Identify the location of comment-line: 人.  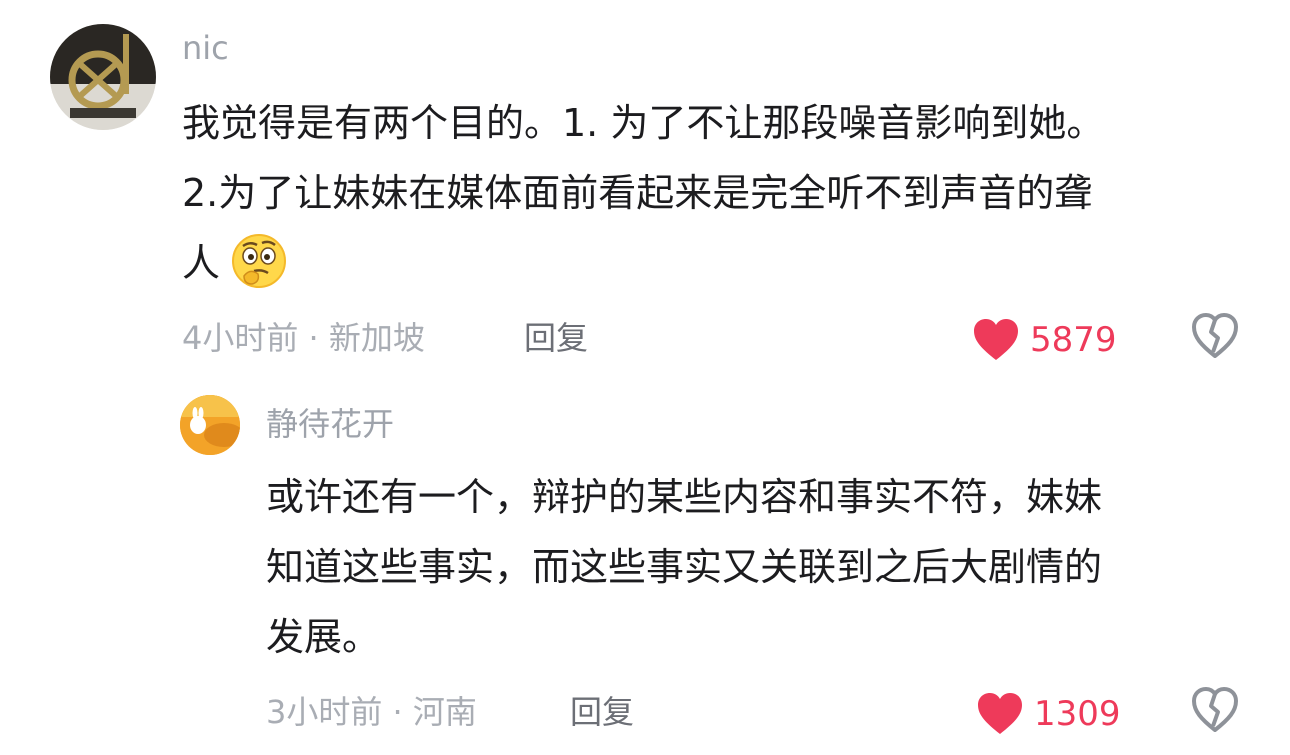
(643, 263).